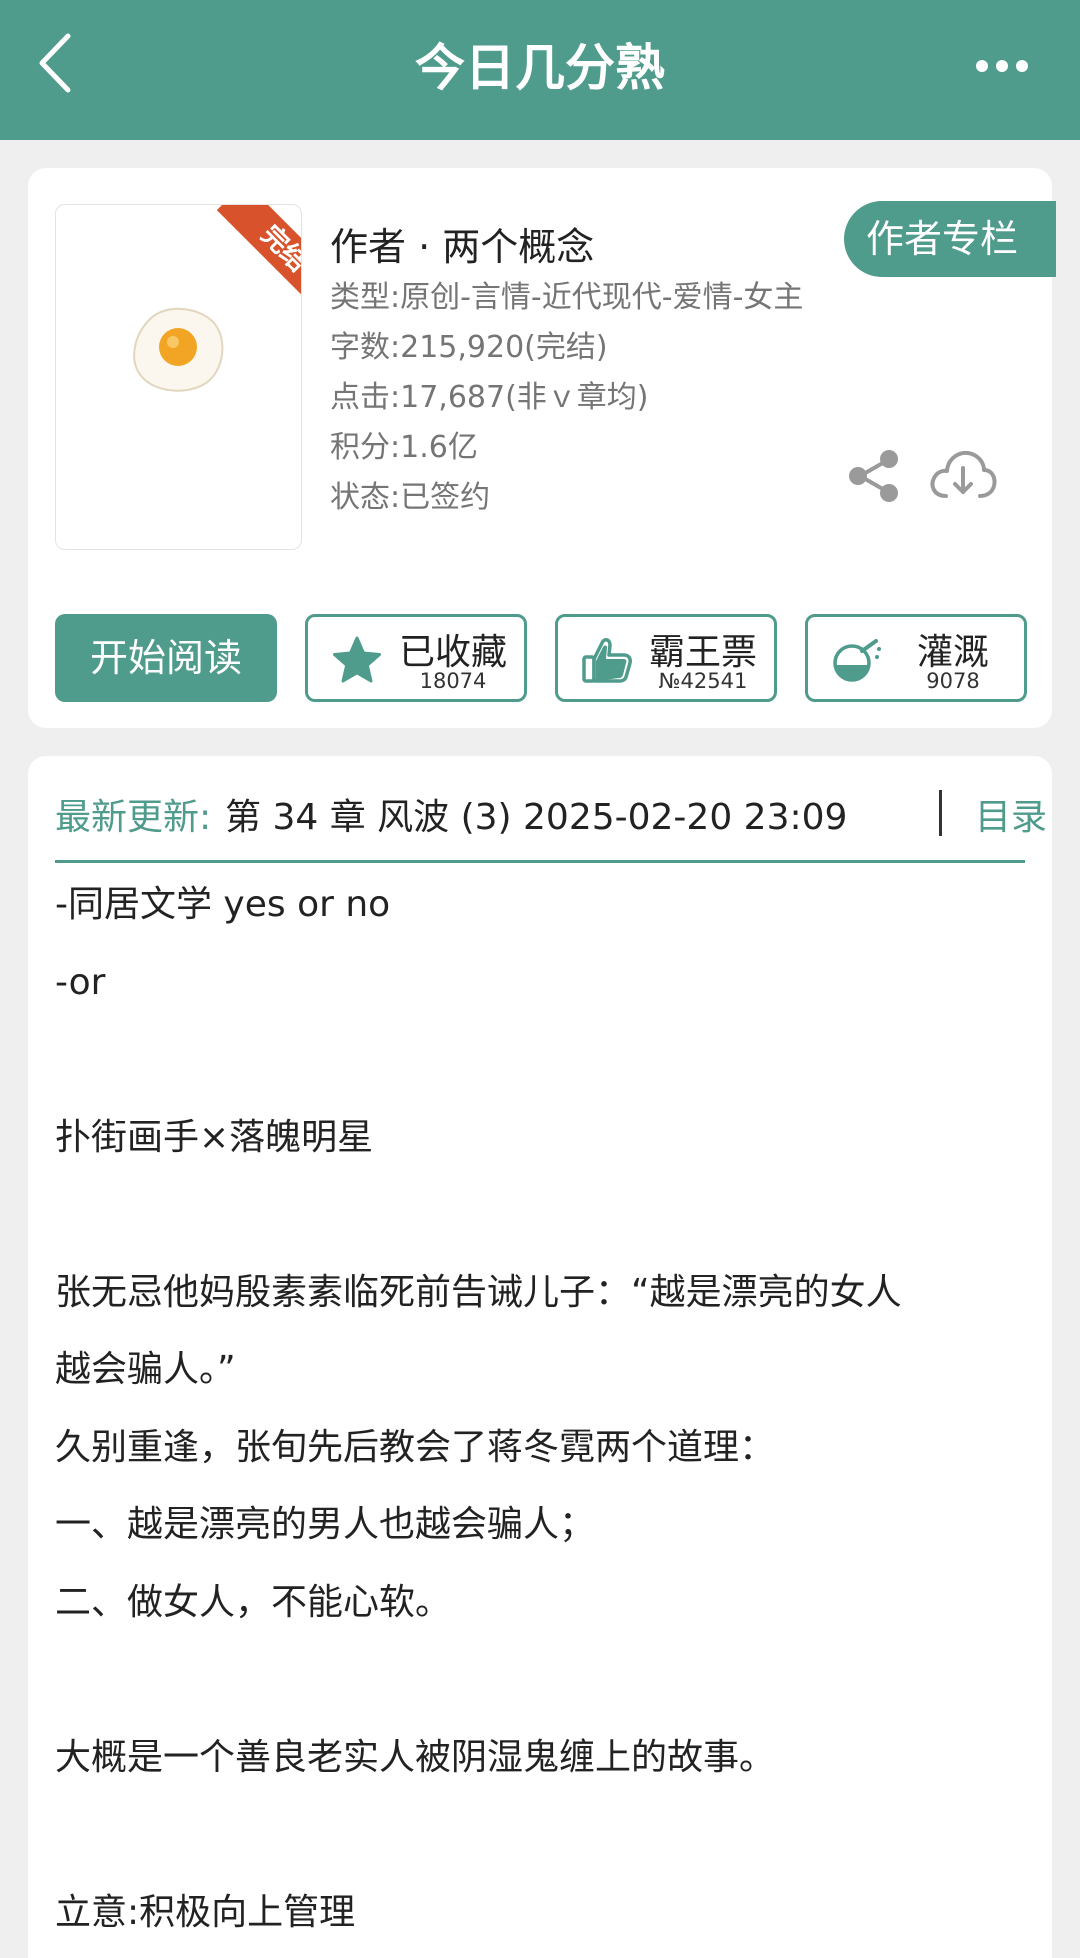 This screenshot has height=1958, width=1080. What do you see at coordinates (536, 814) in the screenshot?
I see `latest-chapter-link: 第 34 章 风波 (3) 2025-02-20 23:09` at bounding box center [536, 814].